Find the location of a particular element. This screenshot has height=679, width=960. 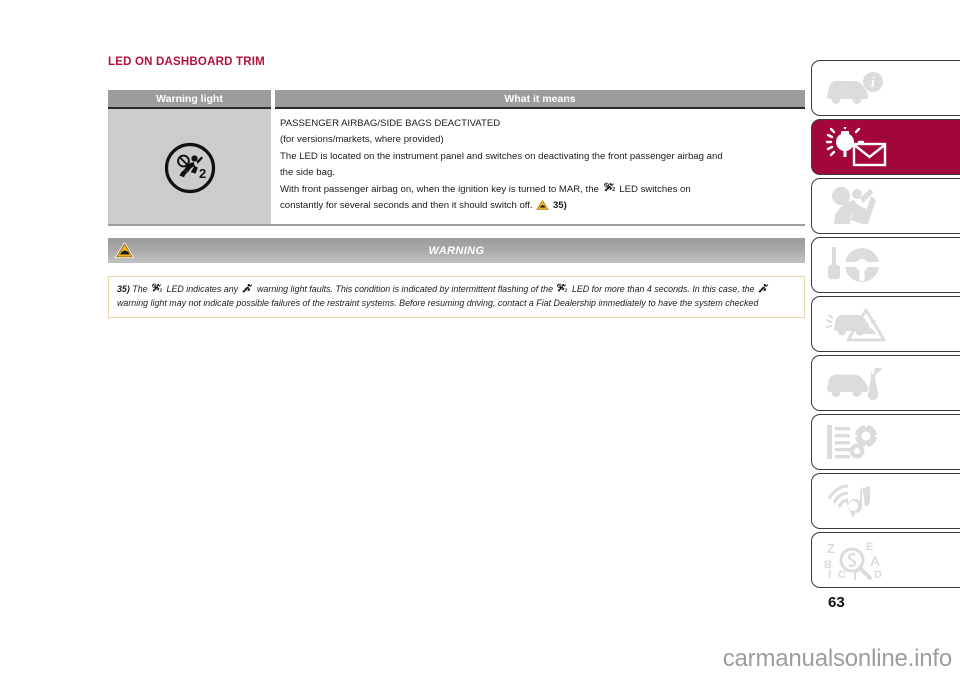

text-line-6-reference: 35) is located at coordinates (559, 206).